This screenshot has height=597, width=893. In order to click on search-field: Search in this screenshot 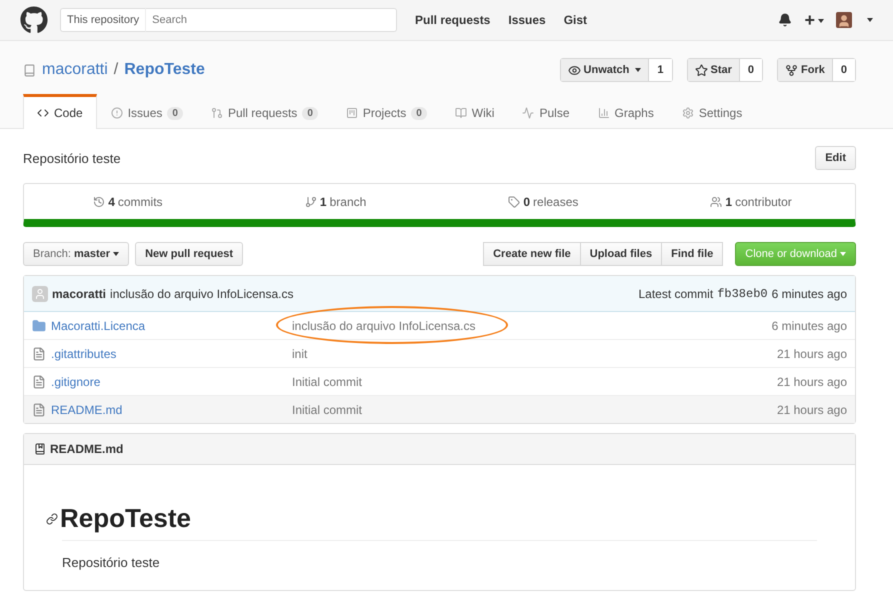, I will do `click(271, 20)`.